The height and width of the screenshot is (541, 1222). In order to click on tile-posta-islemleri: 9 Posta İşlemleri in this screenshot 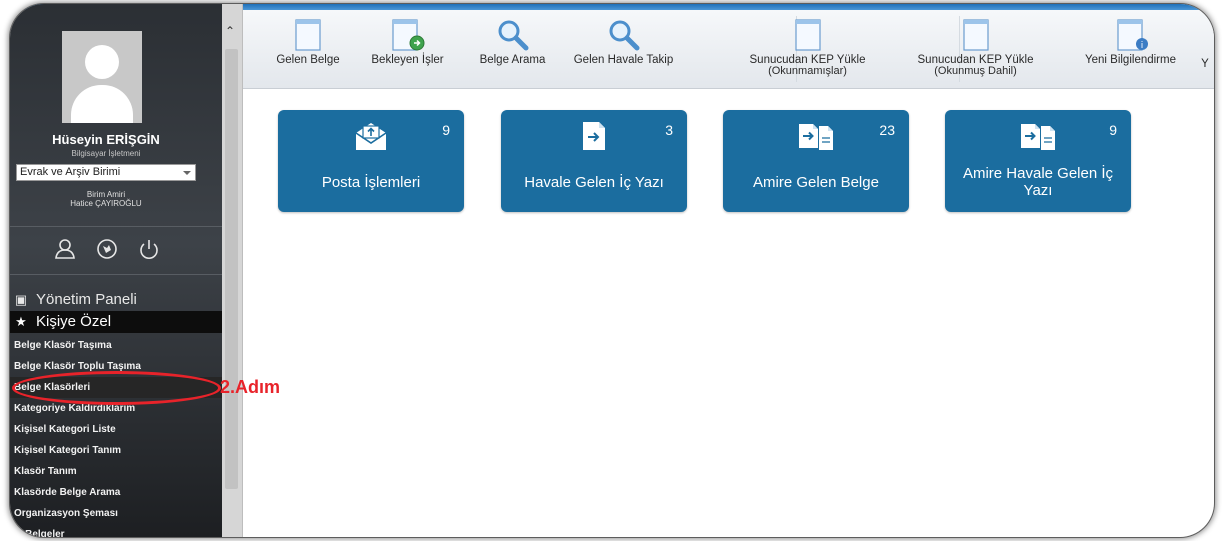, I will do `click(371, 161)`.